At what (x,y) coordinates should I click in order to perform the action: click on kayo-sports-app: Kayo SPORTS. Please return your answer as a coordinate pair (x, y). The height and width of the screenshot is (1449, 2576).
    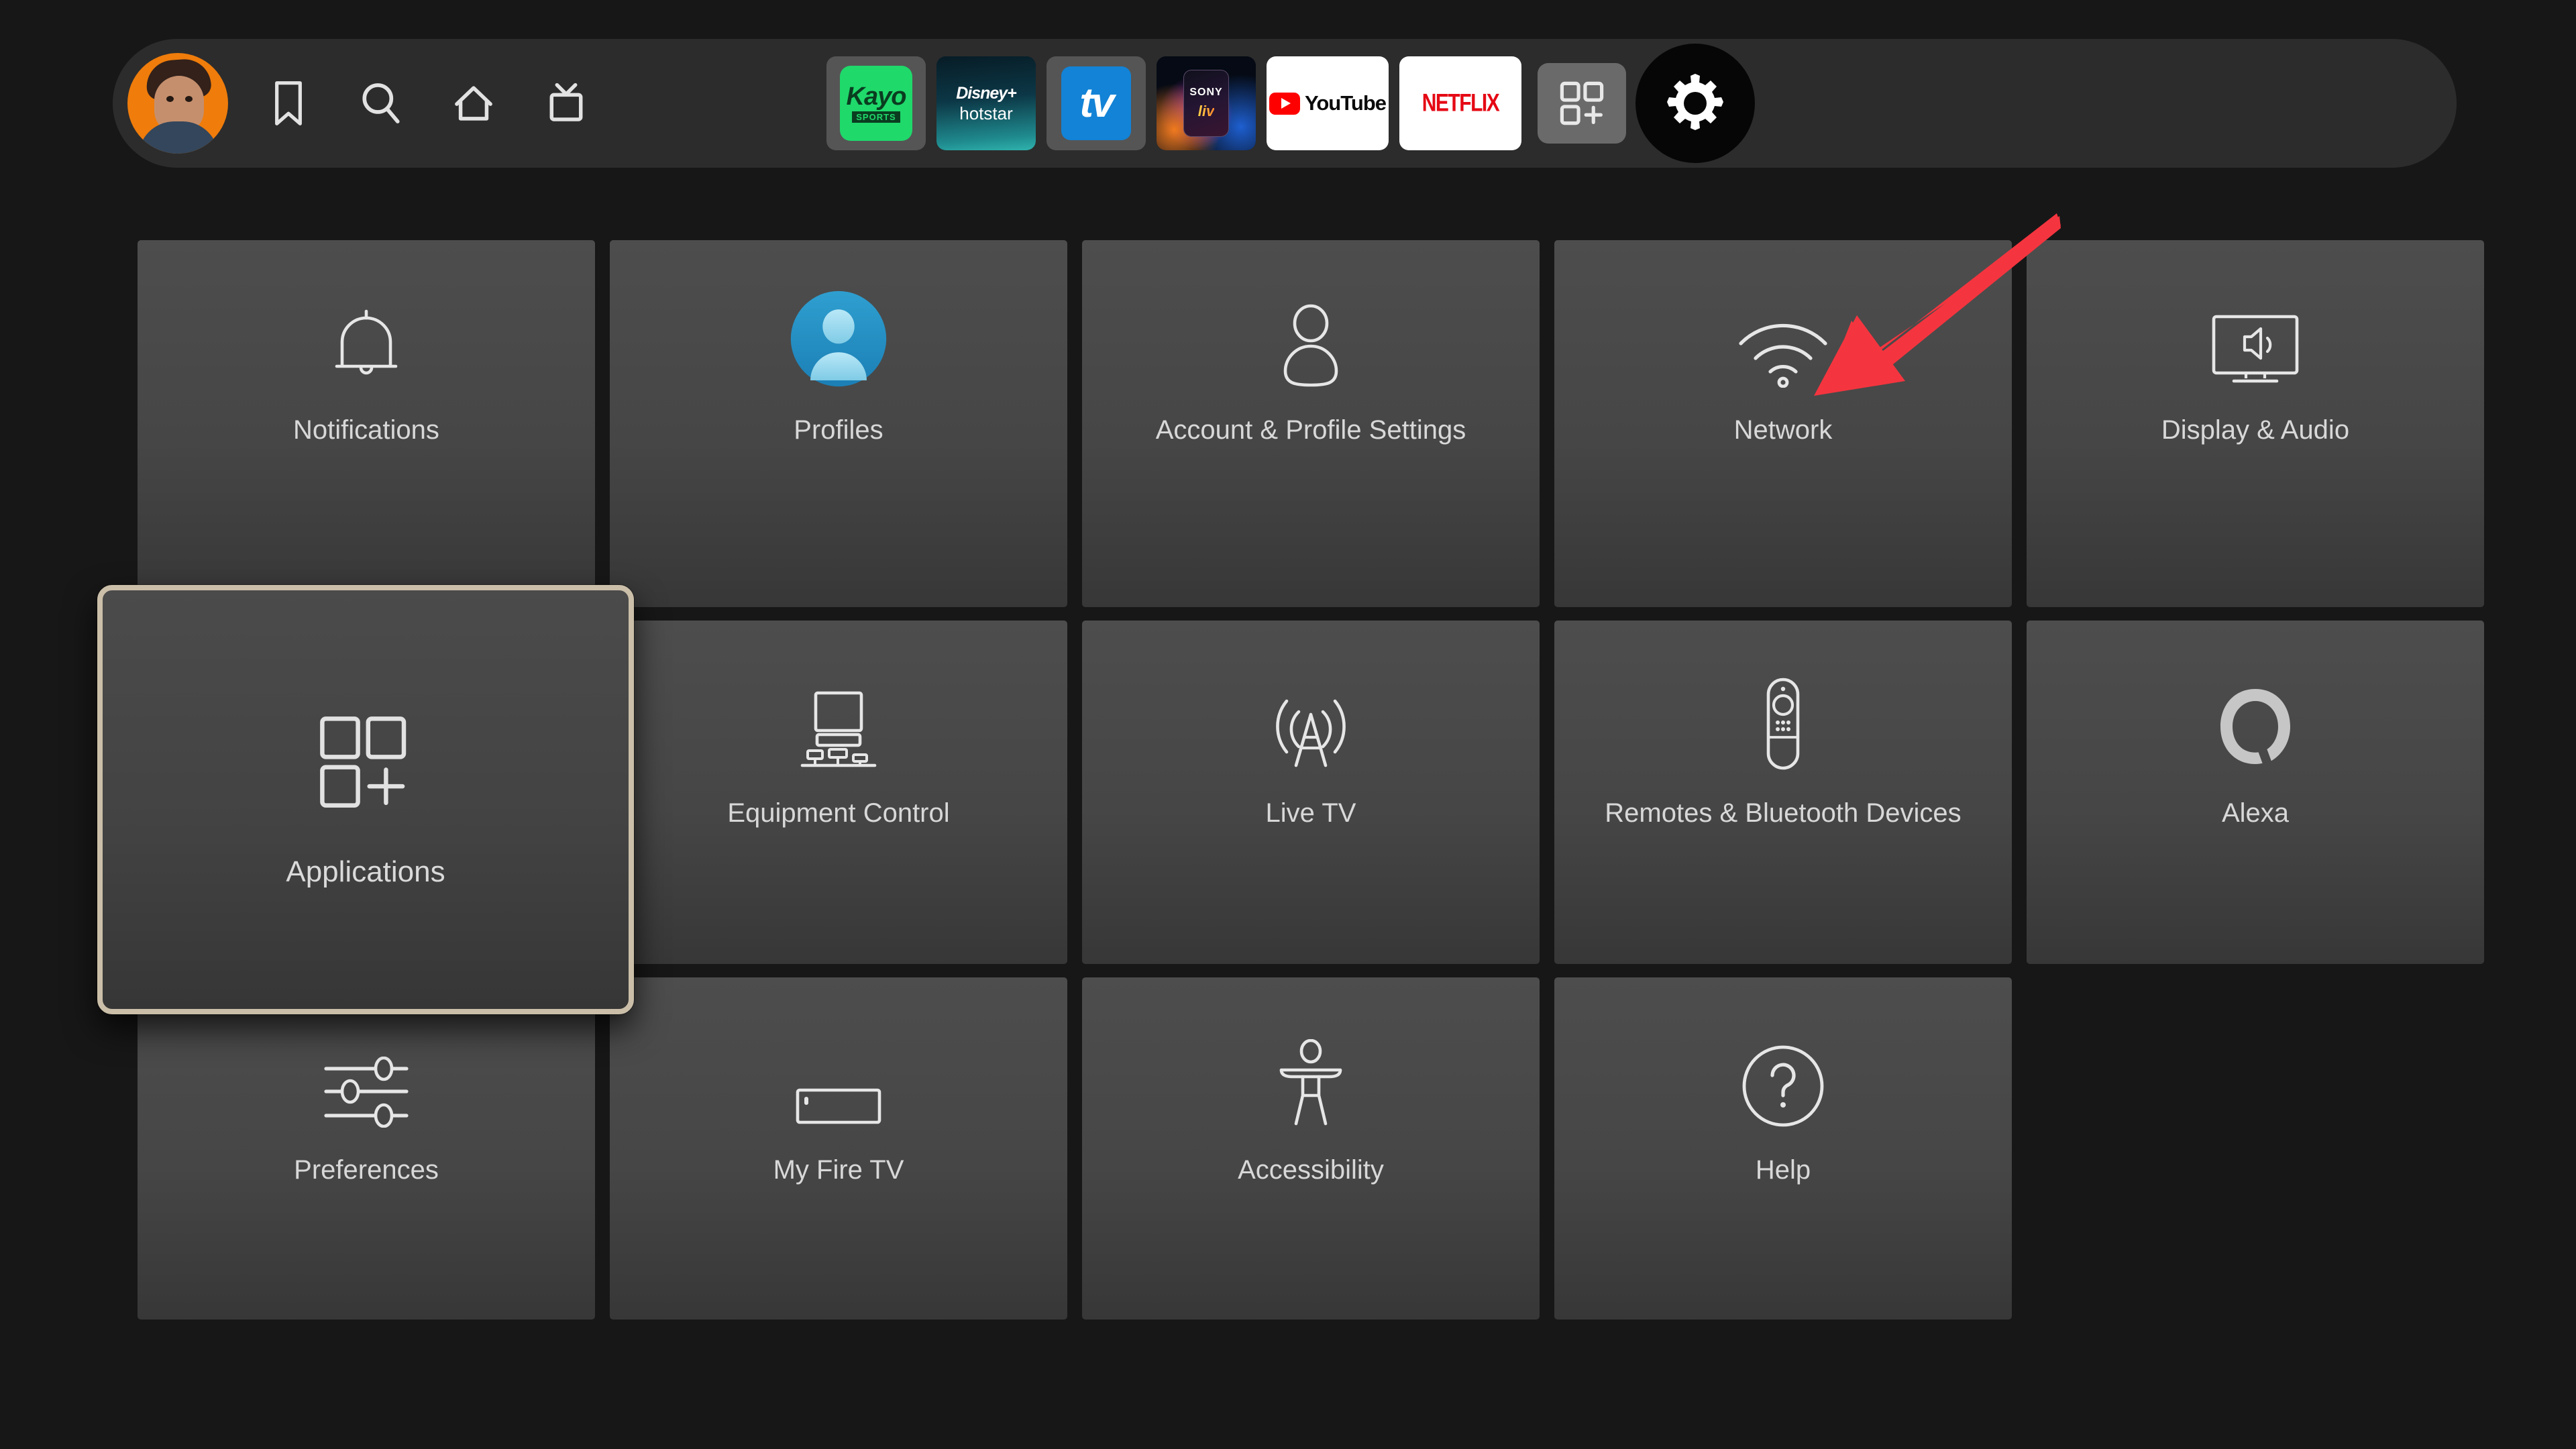
    Looking at the image, I should click on (876, 103).